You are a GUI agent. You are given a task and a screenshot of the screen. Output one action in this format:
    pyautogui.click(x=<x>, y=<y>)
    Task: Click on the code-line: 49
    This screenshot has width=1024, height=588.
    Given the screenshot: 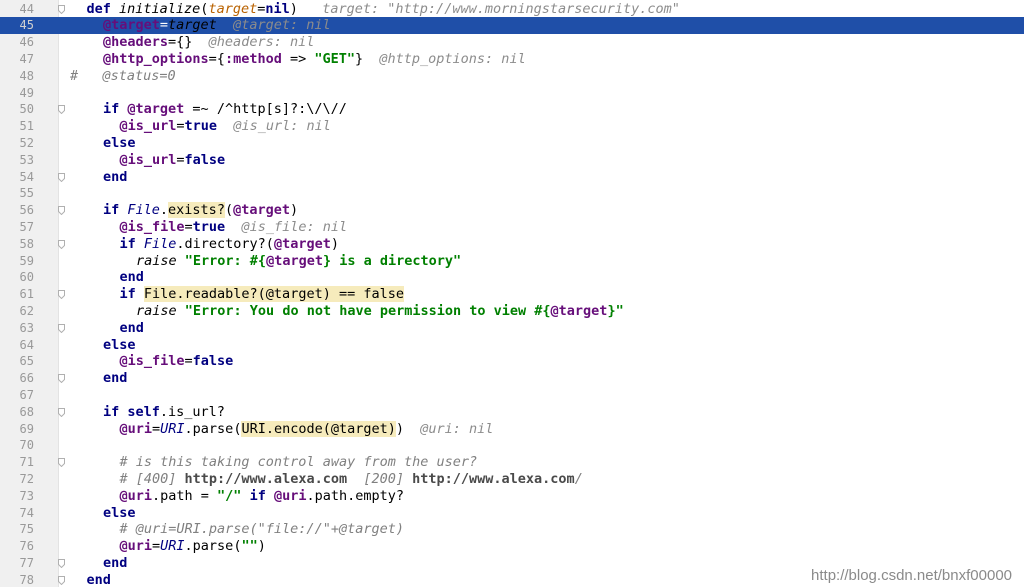 What is the action you would take?
    pyautogui.click(x=512, y=93)
    